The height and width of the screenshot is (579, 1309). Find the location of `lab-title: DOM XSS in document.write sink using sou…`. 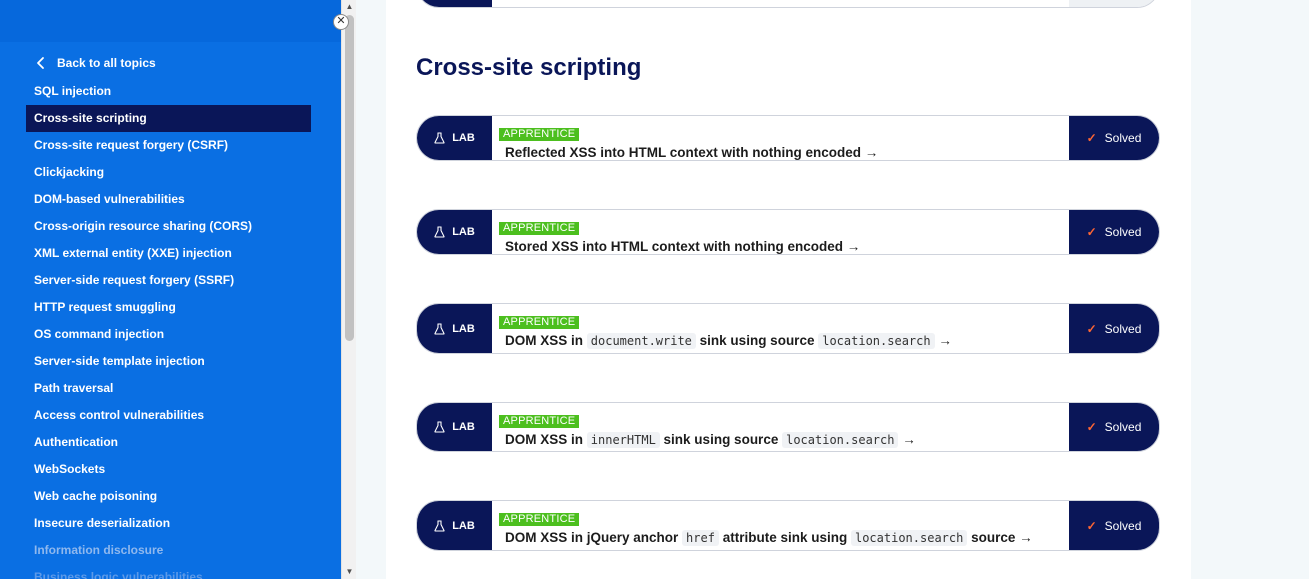

lab-title: DOM XSS in document.write sink using sou… is located at coordinates (787, 341).